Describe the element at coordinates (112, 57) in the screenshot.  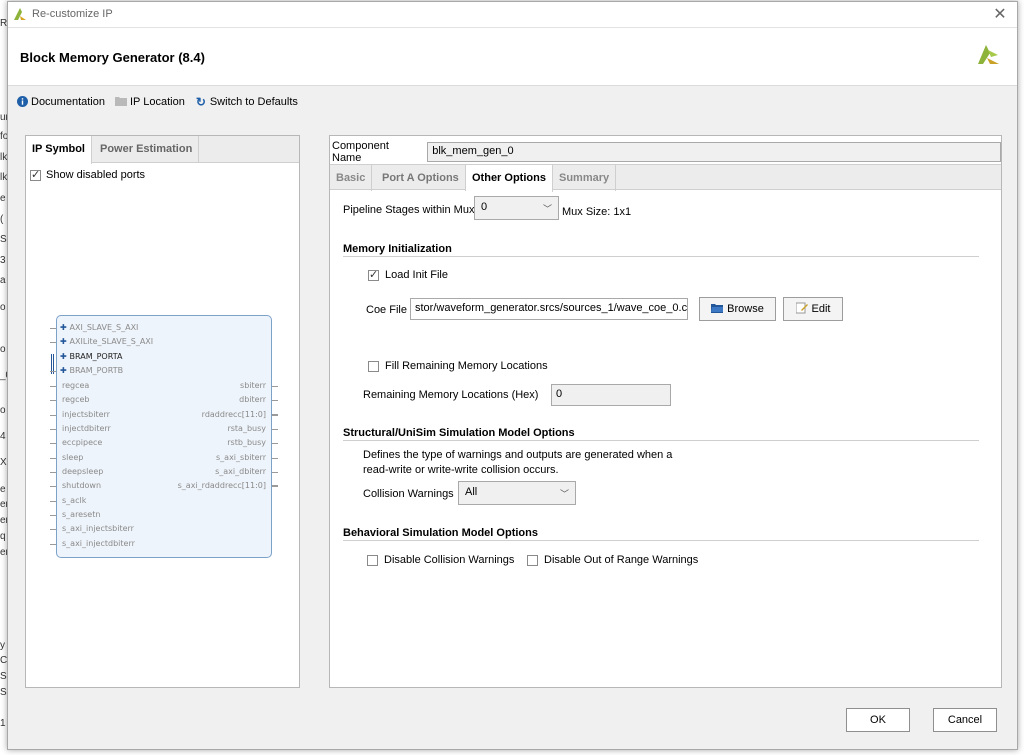
I see `ip-title: Block Memory Generator (8.4)` at that location.